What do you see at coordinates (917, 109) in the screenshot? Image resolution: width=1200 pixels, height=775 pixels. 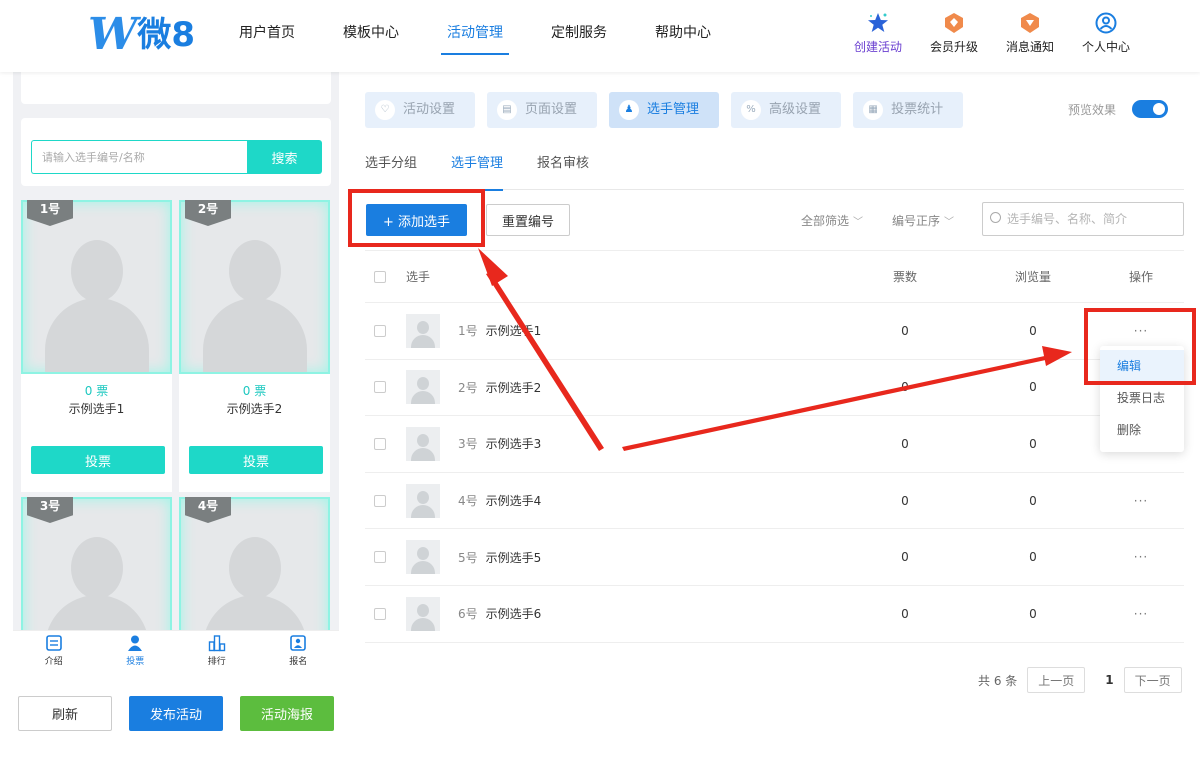 I see `subtab-label: 投票统计` at bounding box center [917, 109].